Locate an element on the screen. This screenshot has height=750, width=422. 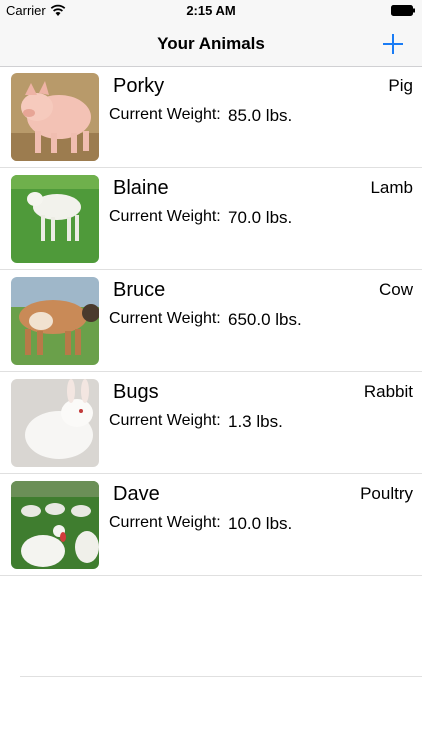
navigation-bar: Your Animals is located at coordinates (211, 44).